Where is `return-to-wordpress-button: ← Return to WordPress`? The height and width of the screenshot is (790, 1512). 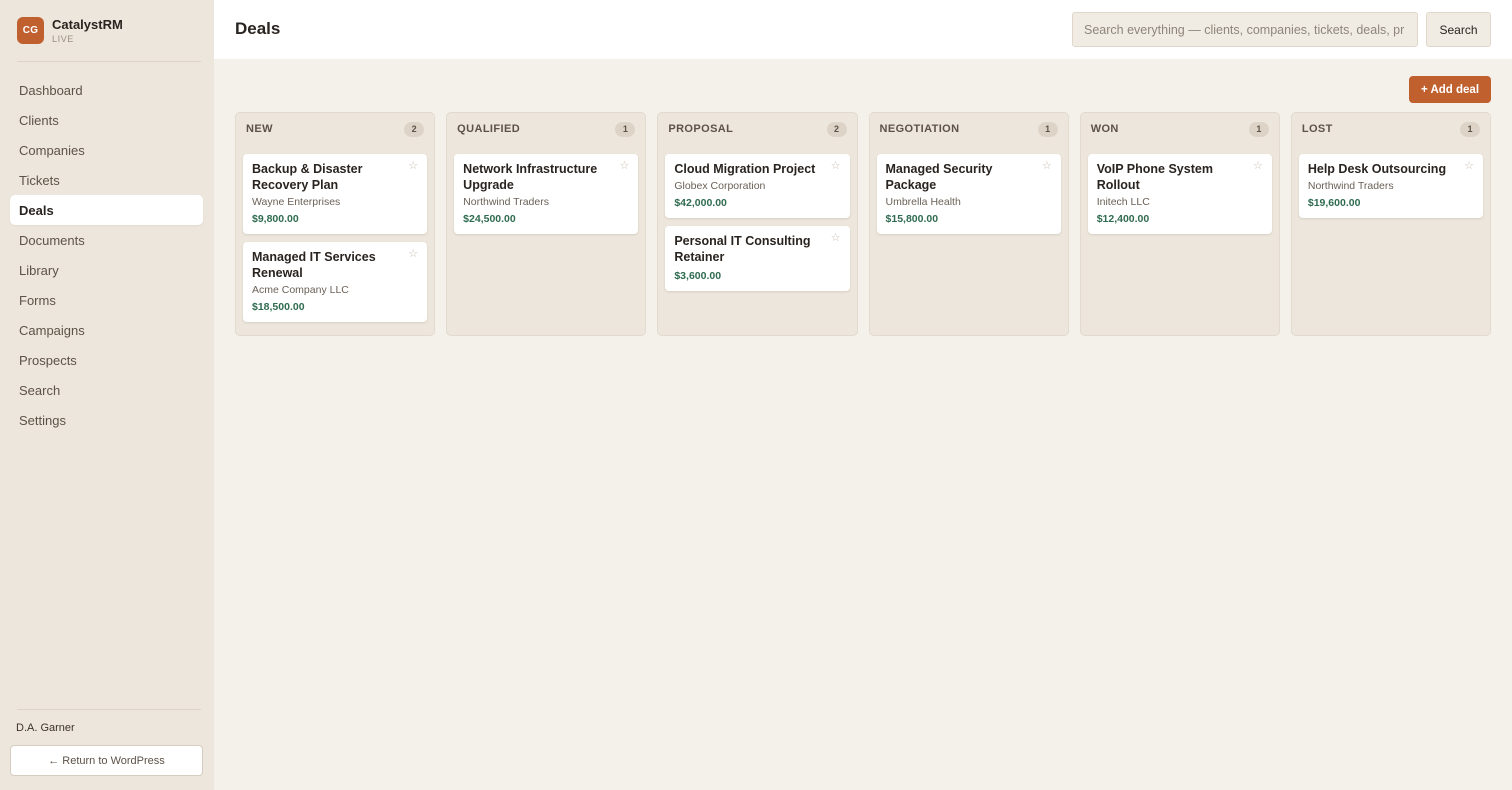 return-to-wordpress-button: ← Return to WordPress is located at coordinates (106, 760).